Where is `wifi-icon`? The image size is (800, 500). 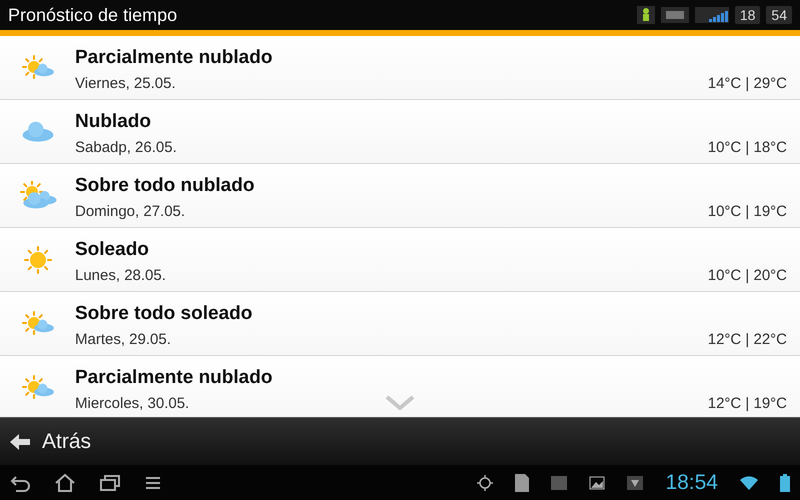
wifi-icon is located at coordinates (749, 483).